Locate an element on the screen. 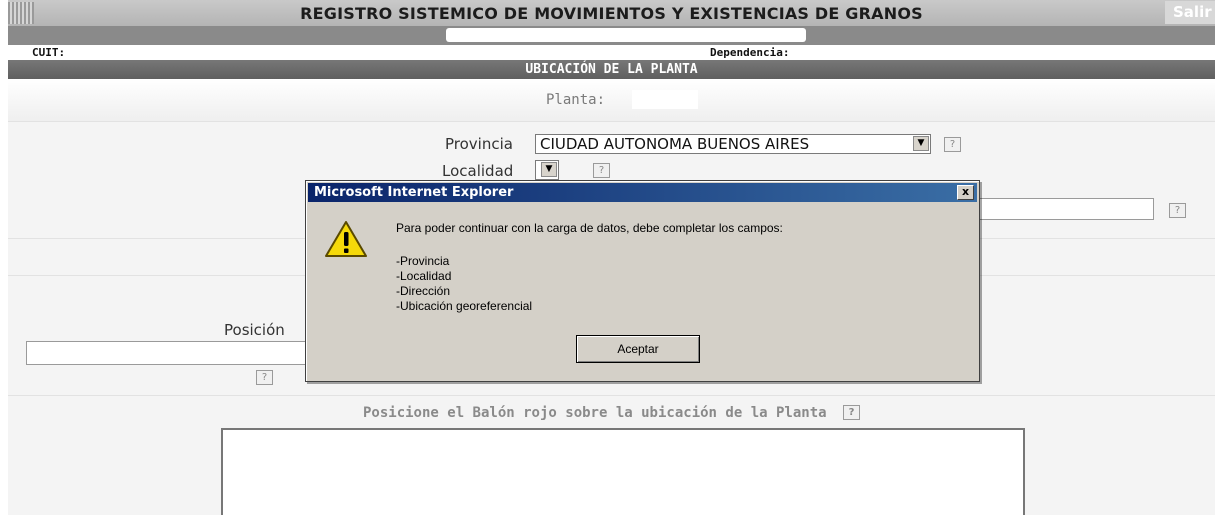 Image resolution: width=1215 pixels, height=515 pixels. dialog-titlebar: Microsoft Internet Explorer x is located at coordinates (642, 192).